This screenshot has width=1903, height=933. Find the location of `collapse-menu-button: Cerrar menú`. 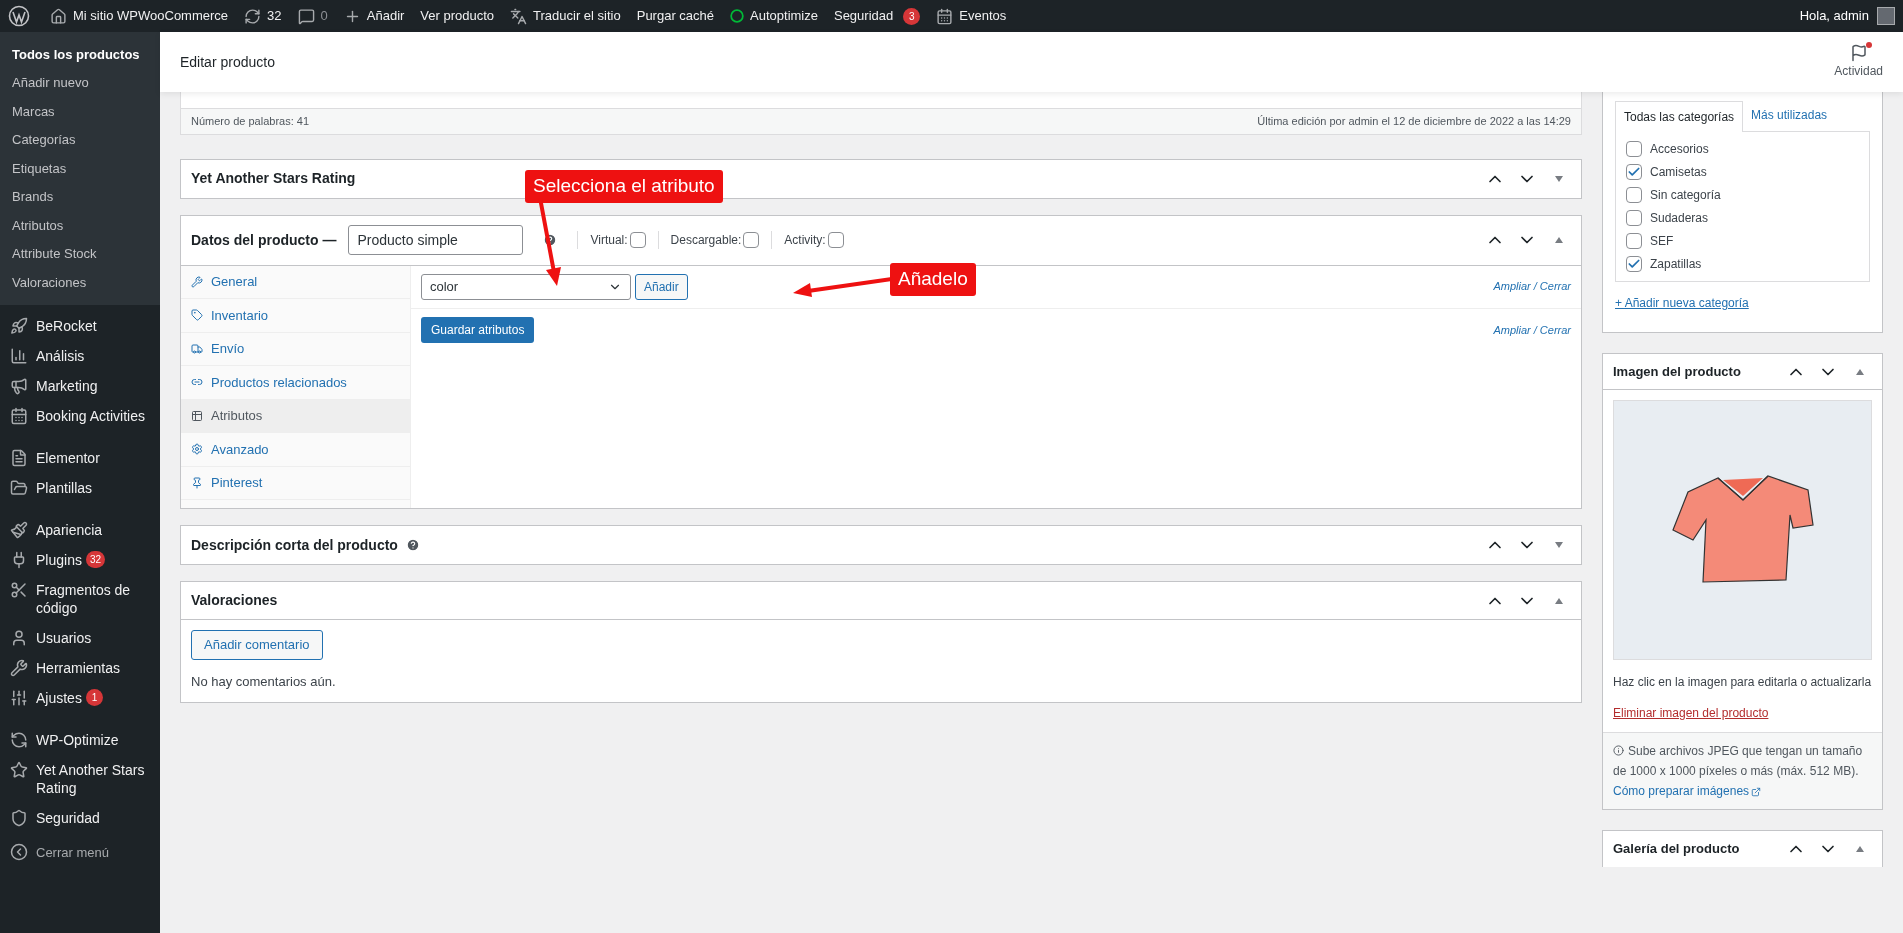

collapse-menu-button: Cerrar menú is located at coordinates (80, 852).